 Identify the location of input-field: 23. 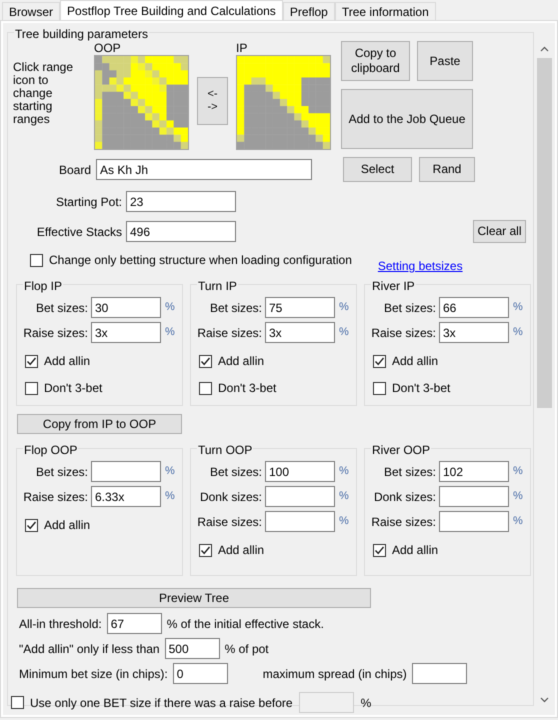
(181, 201).